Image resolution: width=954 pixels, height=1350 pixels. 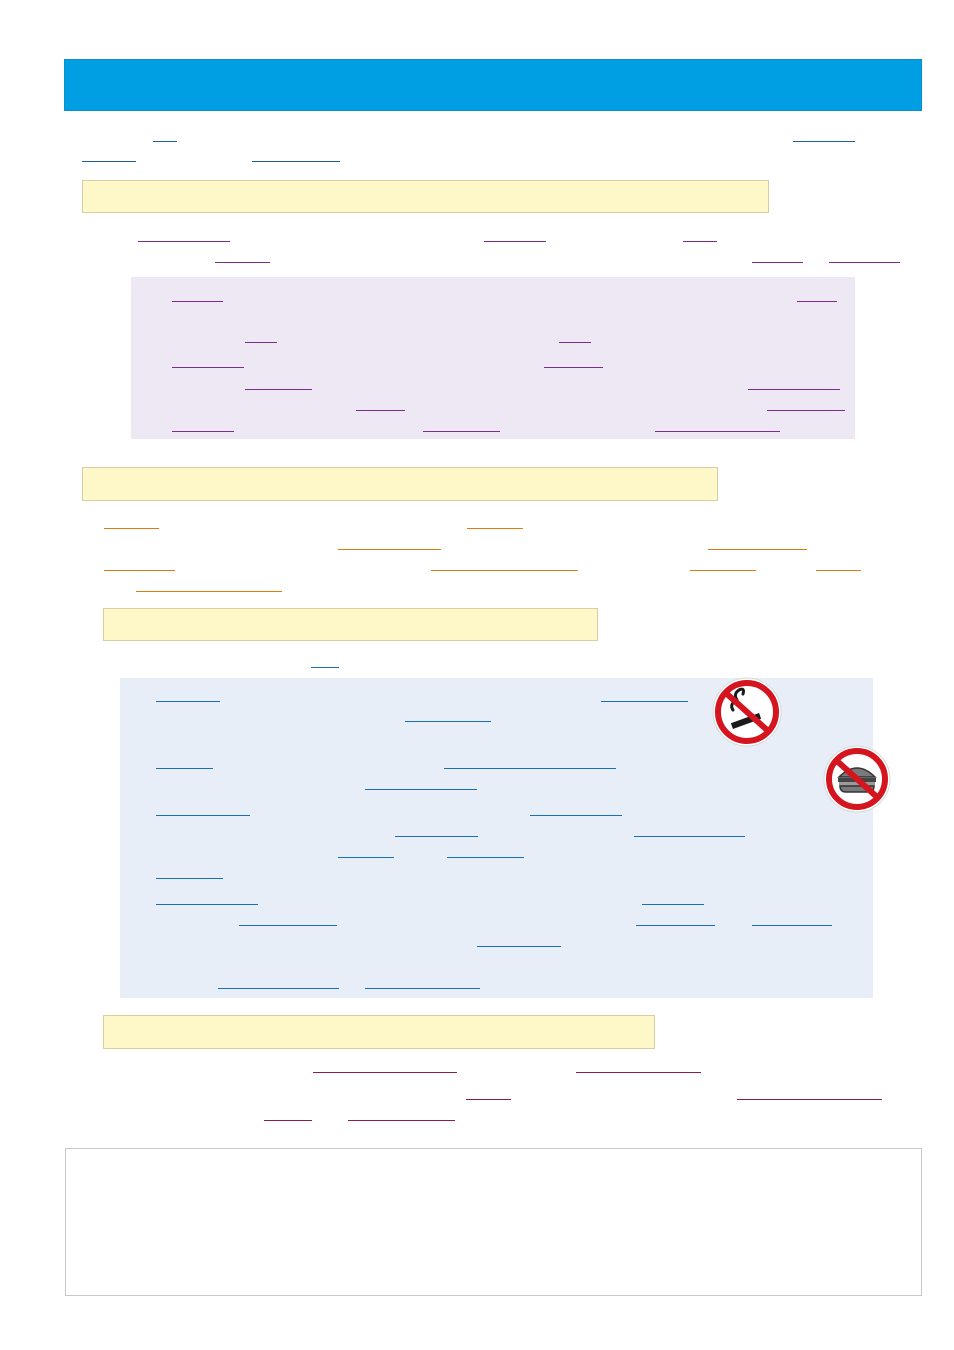 What do you see at coordinates (493, 85) in the screenshot?
I see `header-banner` at bounding box center [493, 85].